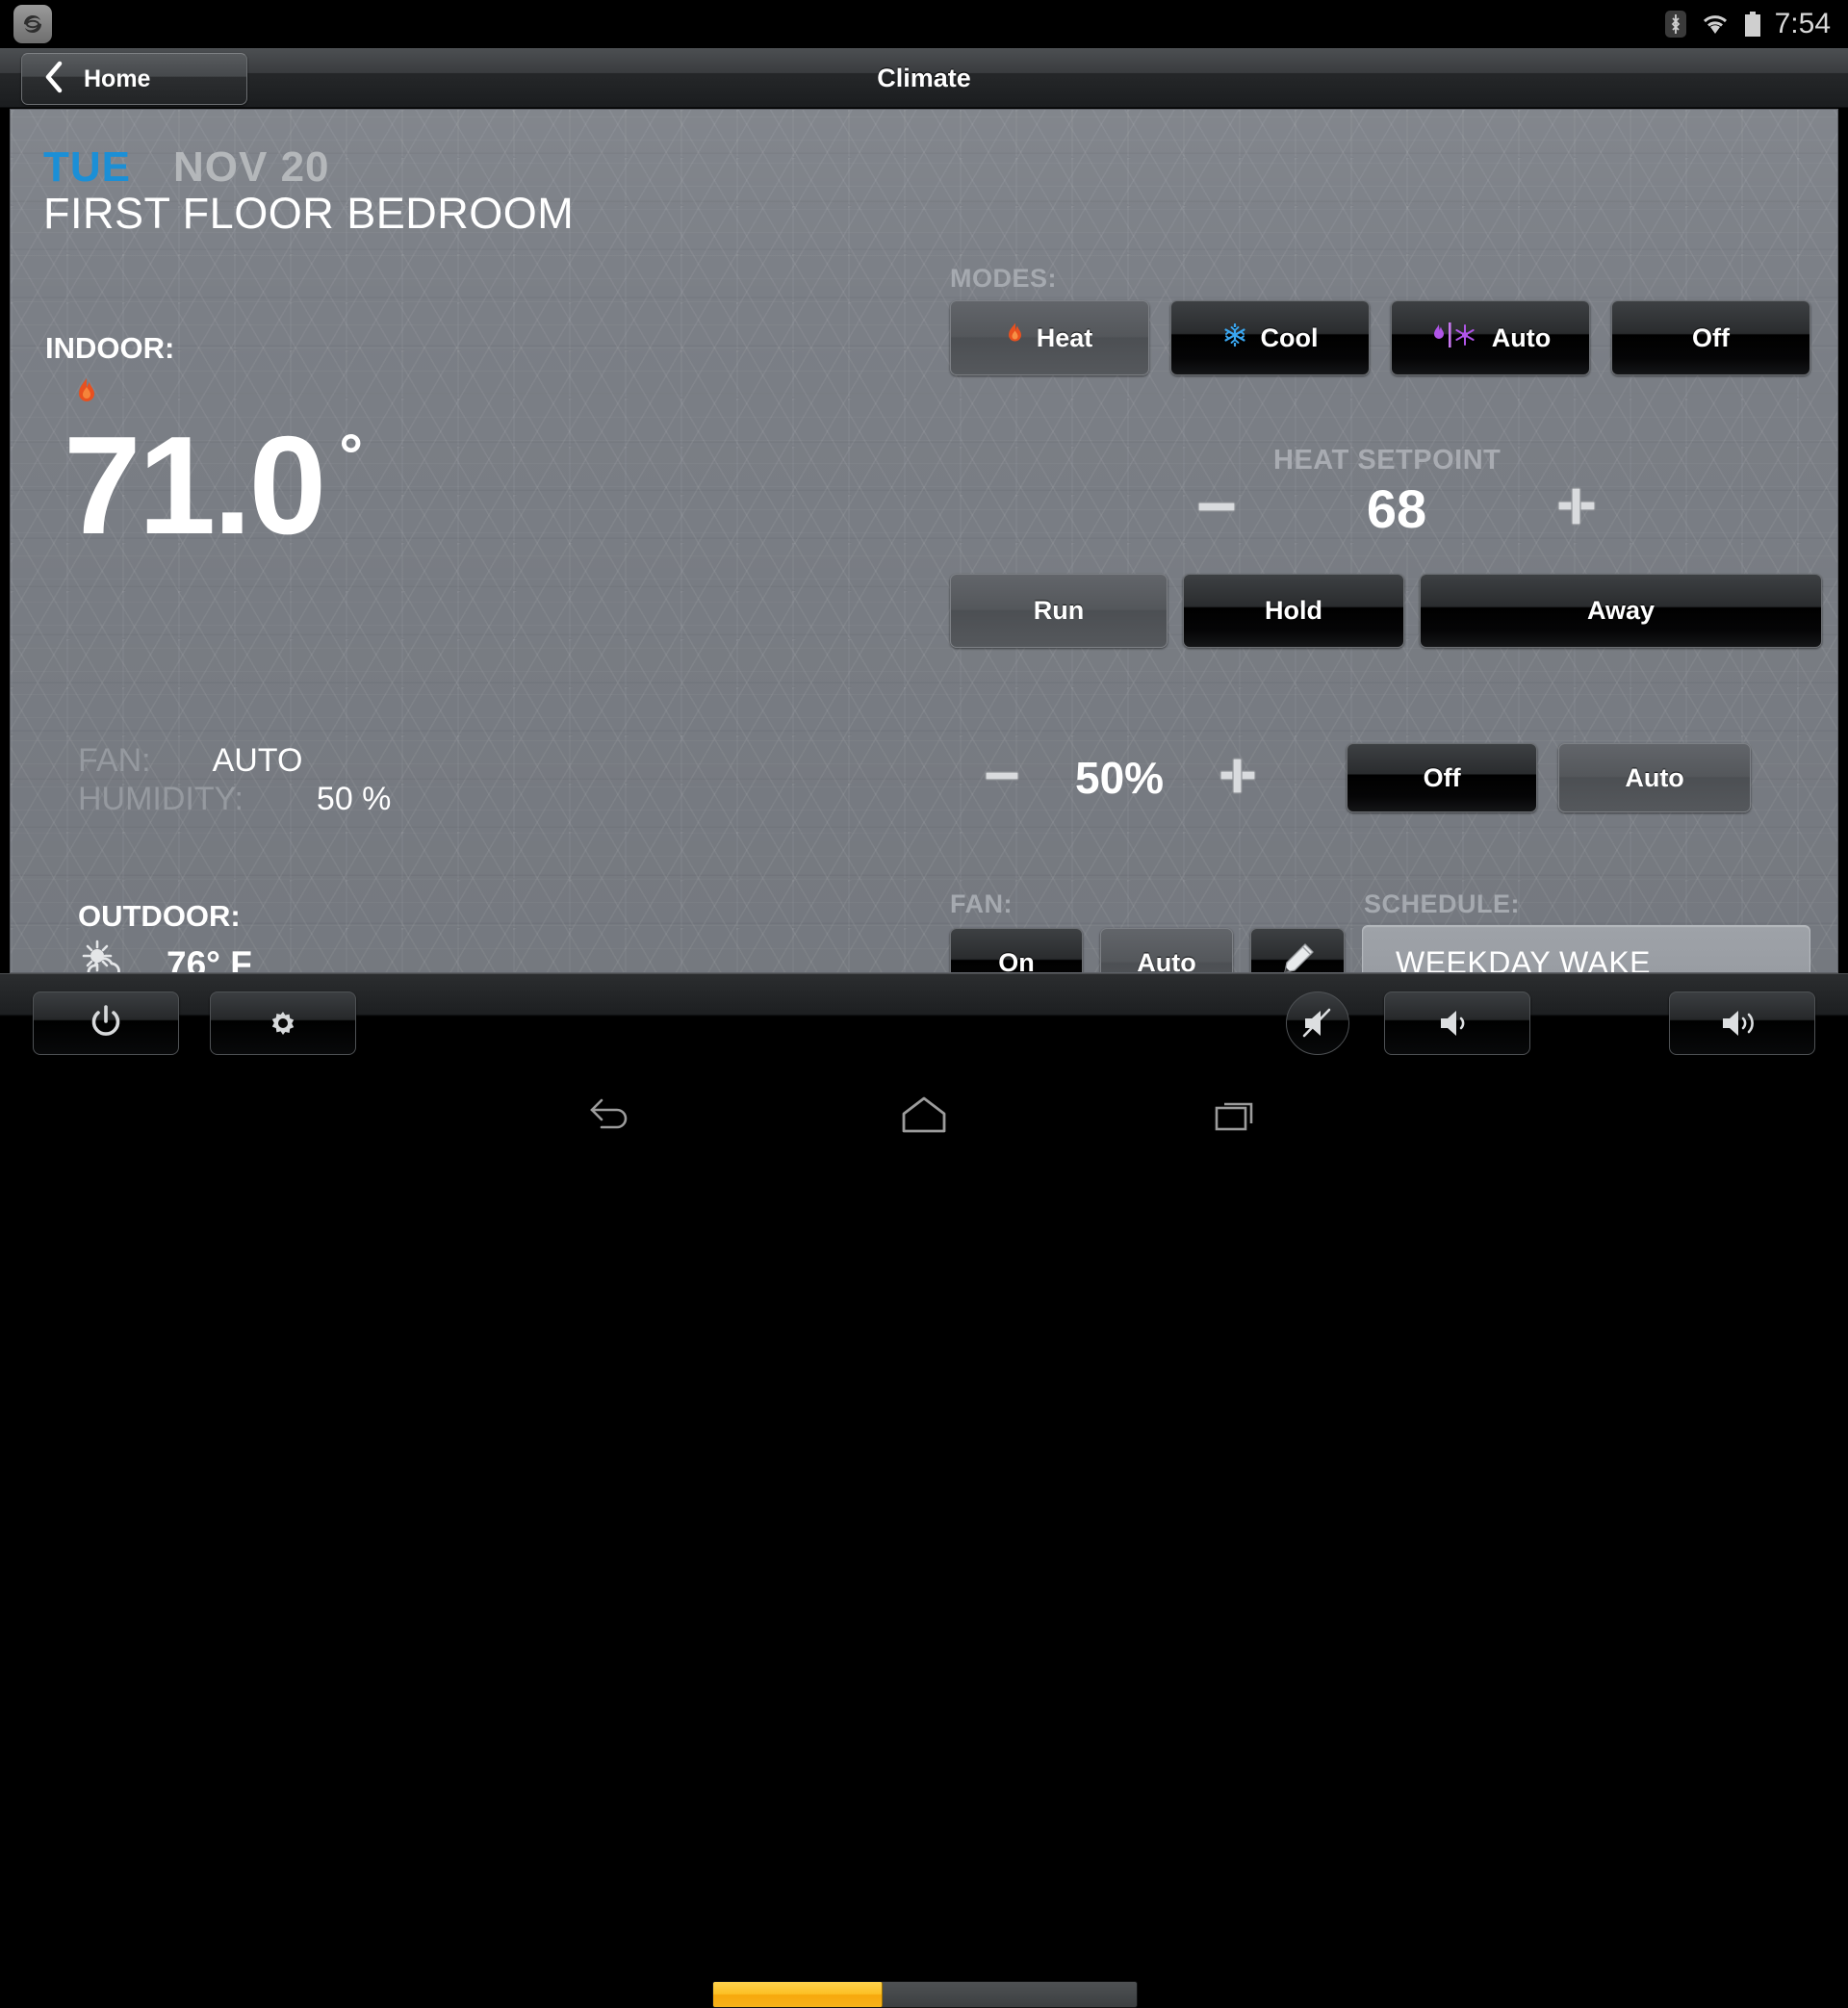 The image size is (1848, 2008). What do you see at coordinates (1524, 958) in the screenshot?
I see `schedule-value: WEEKDAY WAKE` at bounding box center [1524, 958].